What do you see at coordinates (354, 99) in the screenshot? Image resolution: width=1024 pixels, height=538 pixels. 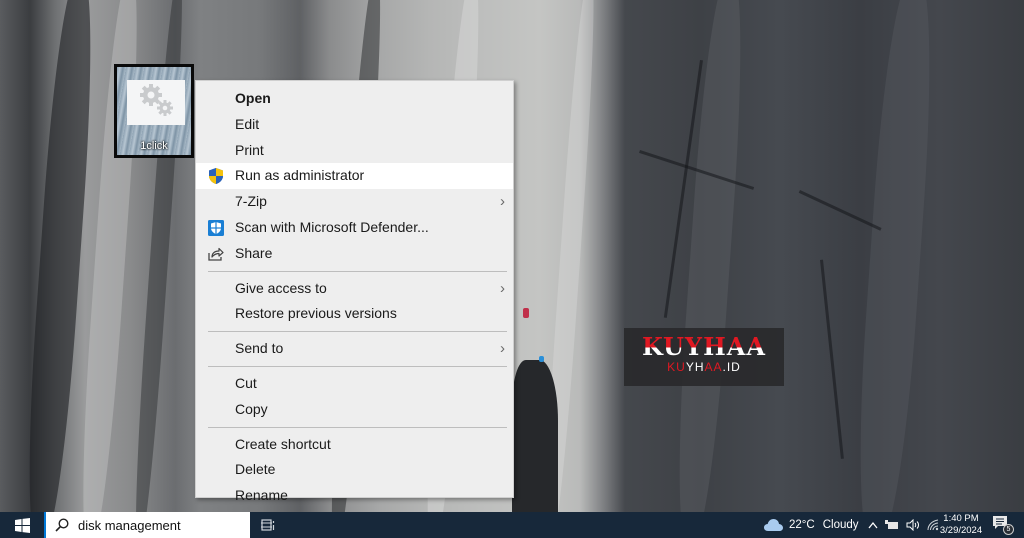 I see `menu-item-open: Open` at bounding box center [354, 99].